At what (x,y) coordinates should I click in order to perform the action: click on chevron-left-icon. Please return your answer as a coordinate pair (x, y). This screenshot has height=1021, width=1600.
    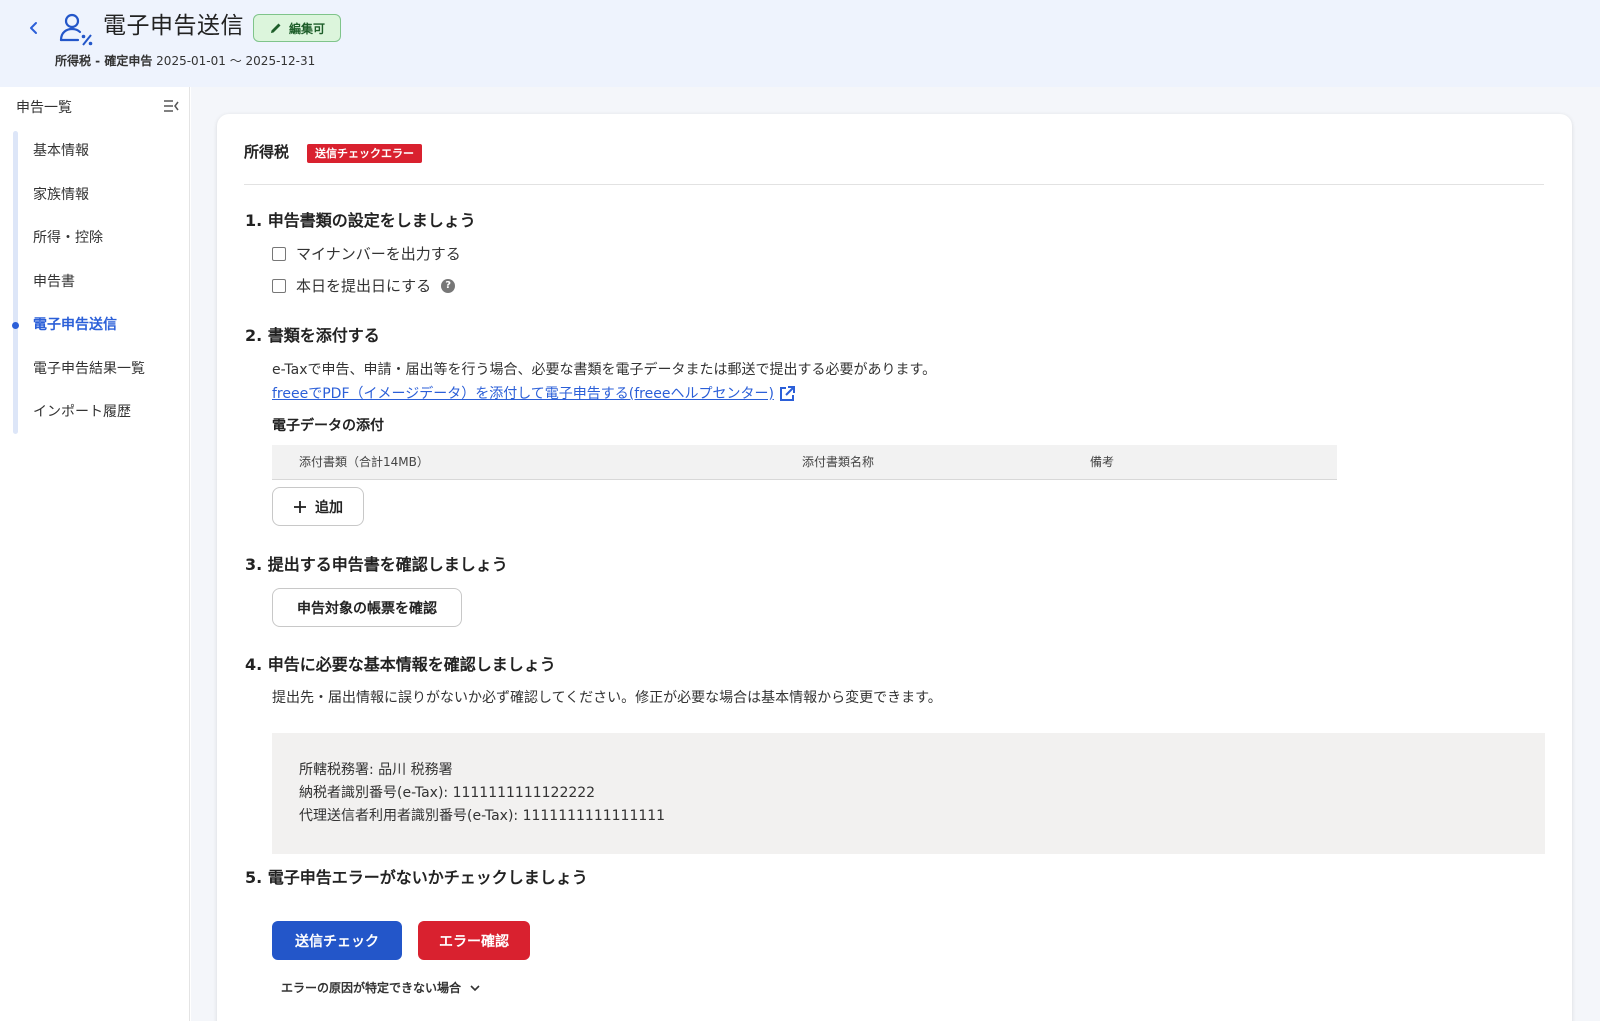
    Looking at the image, I should click on (33, 28).